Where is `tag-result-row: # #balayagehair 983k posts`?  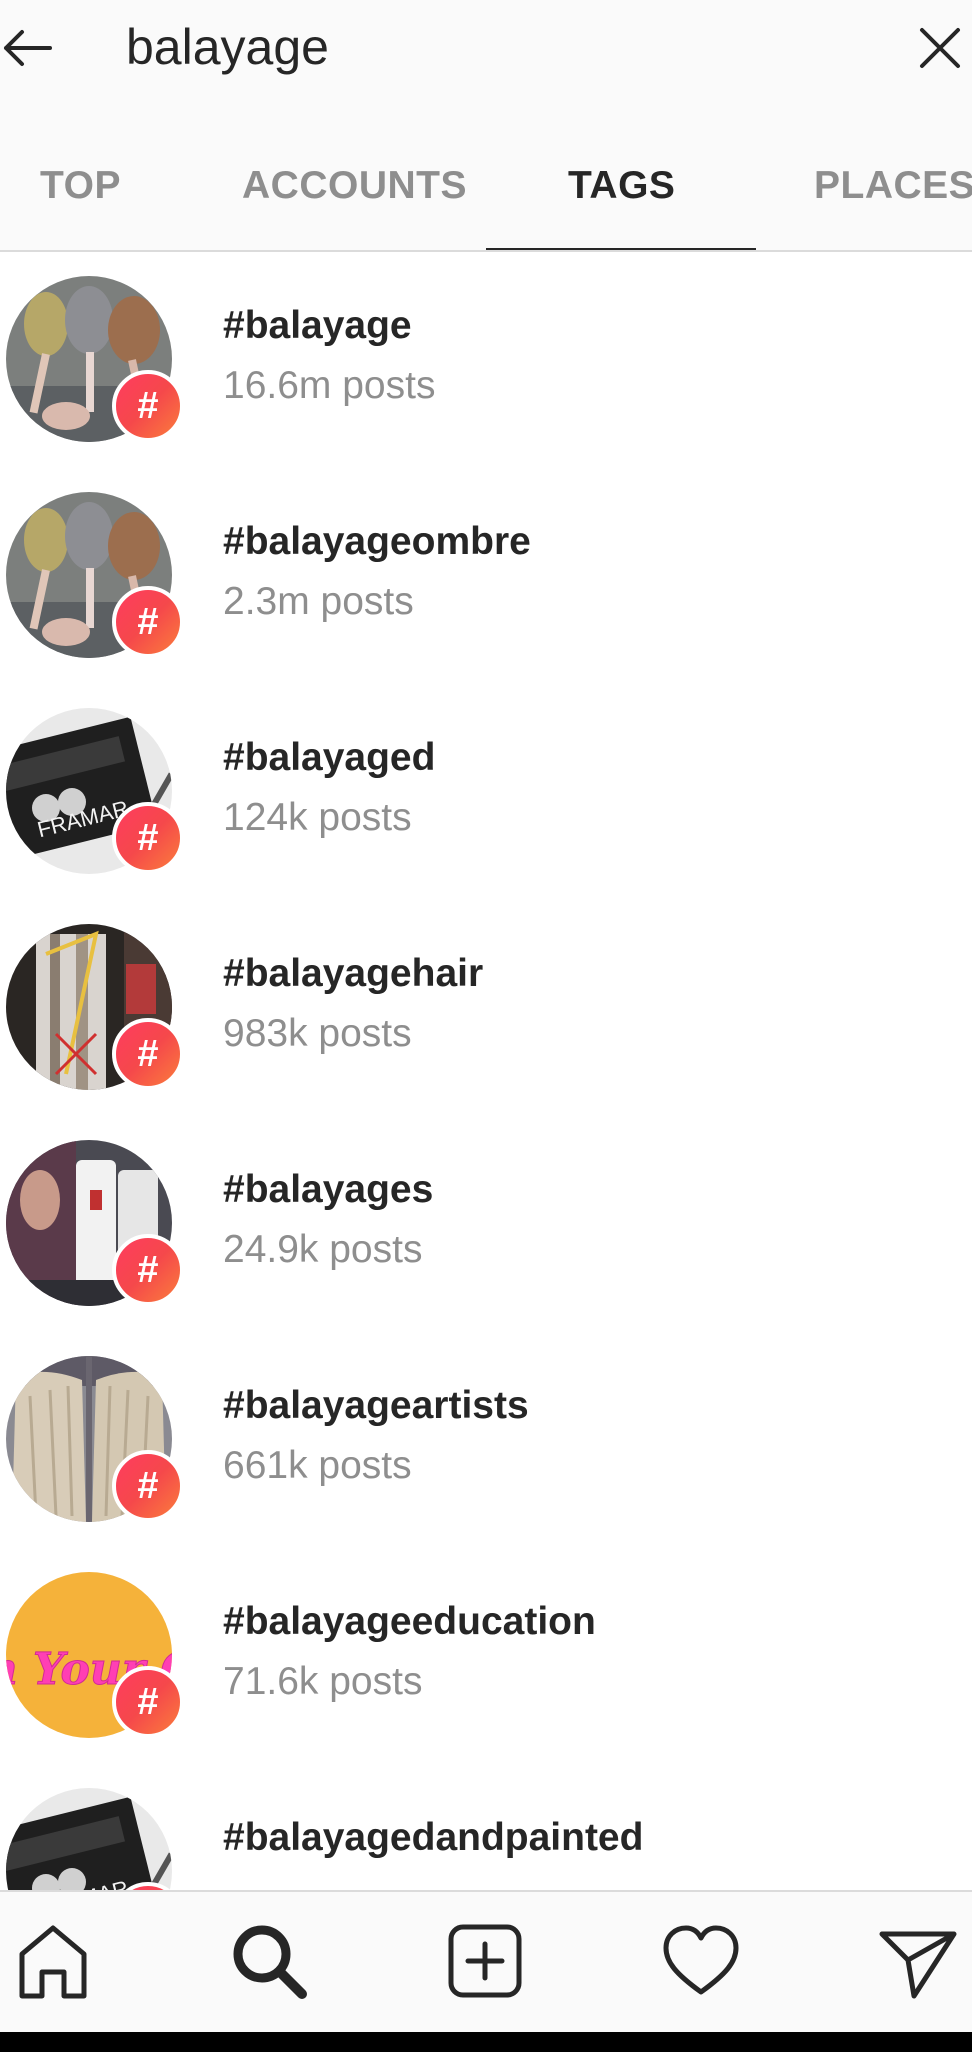
tag-result-row: # #balayagehair 983k posts is located at coordinates (486, 1008).